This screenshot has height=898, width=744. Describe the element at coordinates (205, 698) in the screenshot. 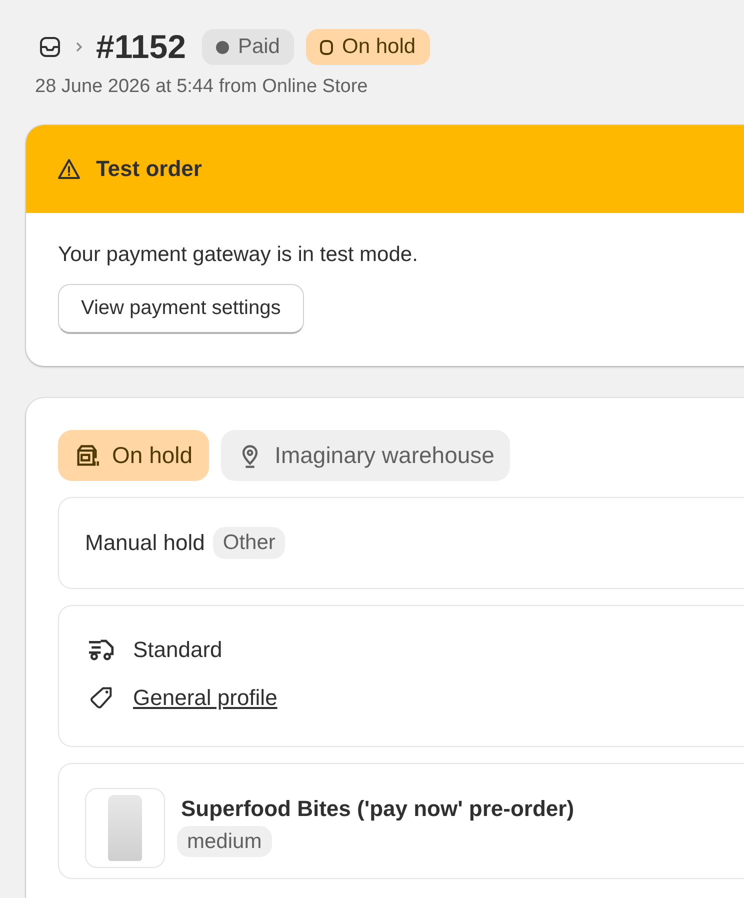

I see `shipping-profile-link: General profile` at that location.